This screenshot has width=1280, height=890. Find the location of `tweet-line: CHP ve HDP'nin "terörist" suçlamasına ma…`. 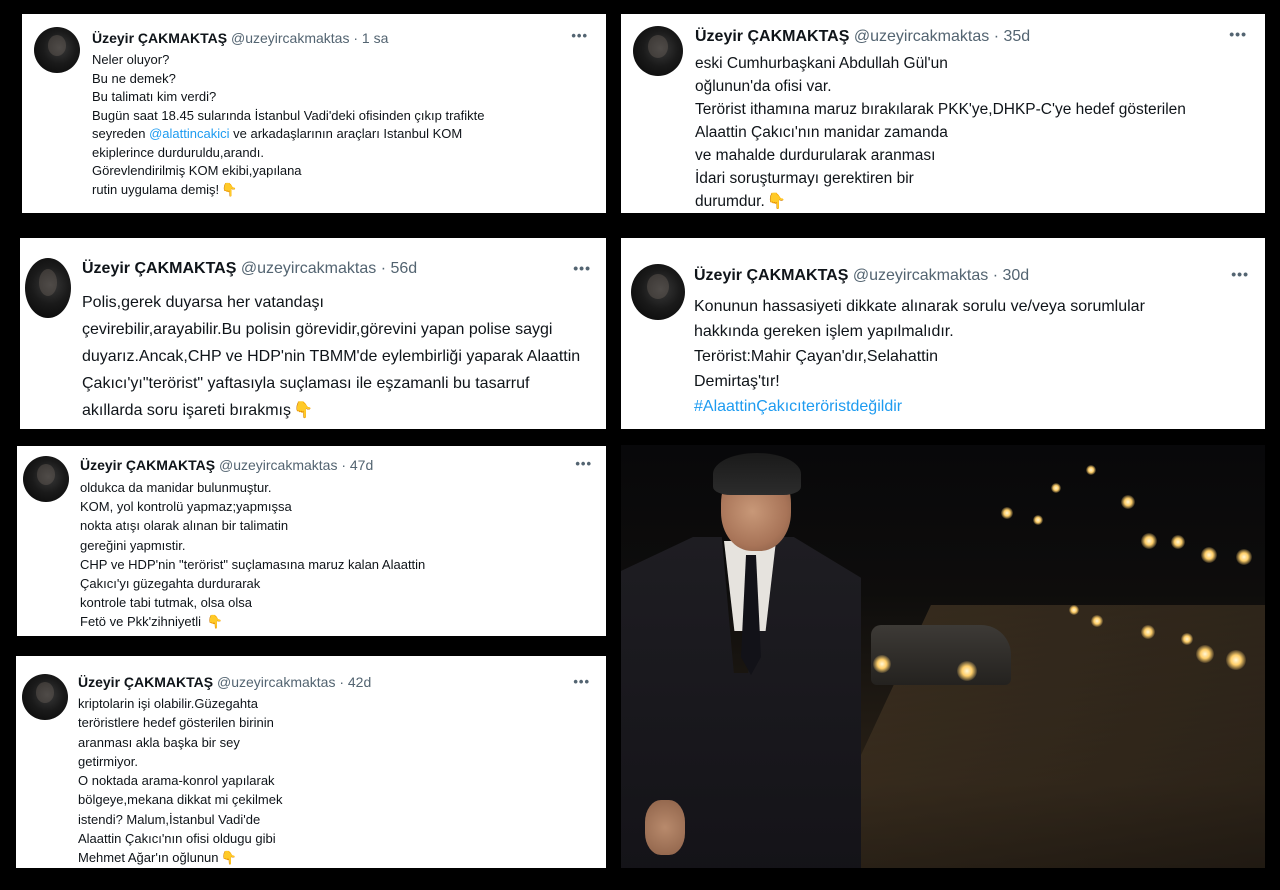

tweet-line: CHP ve HDP'nin "terörist" suçlamasına ma… is located at coordinates (253, 564).